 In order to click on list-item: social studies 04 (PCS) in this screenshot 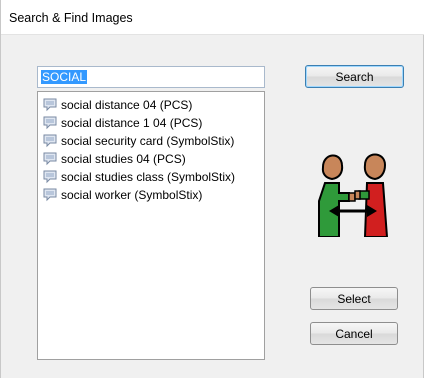, I will do `click(151, 159)`.